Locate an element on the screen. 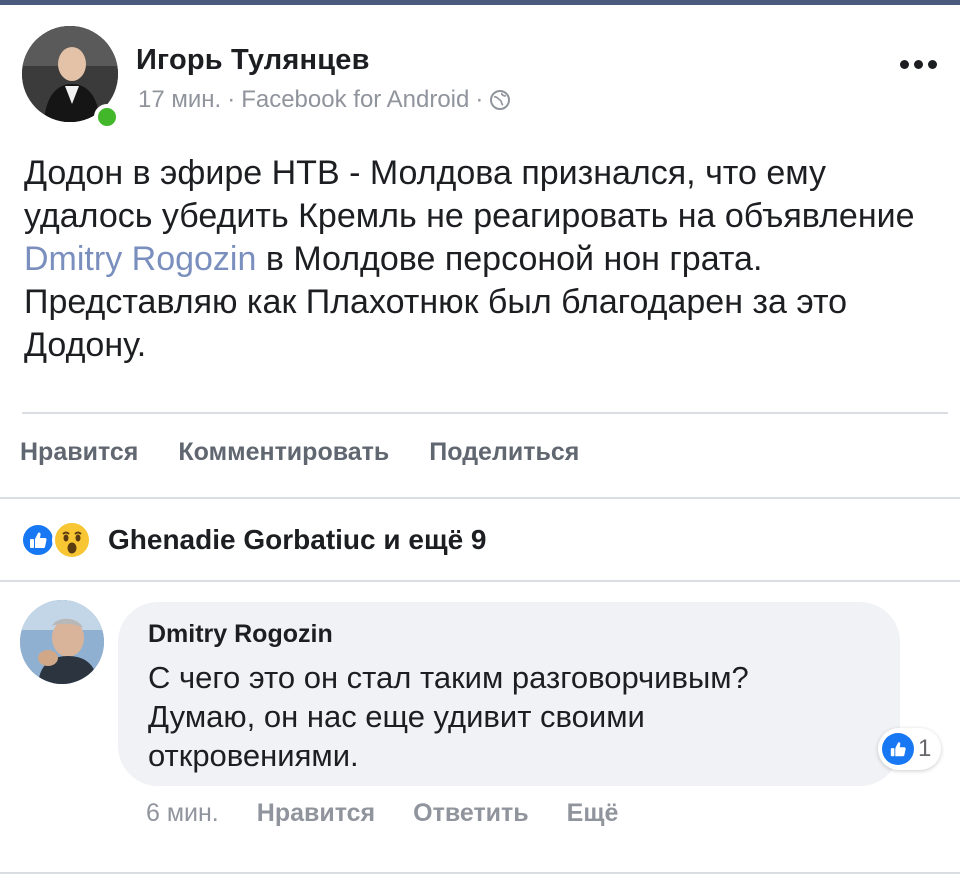  mention-link: Dmitry Rogozin is located at coordinates (140, 259).